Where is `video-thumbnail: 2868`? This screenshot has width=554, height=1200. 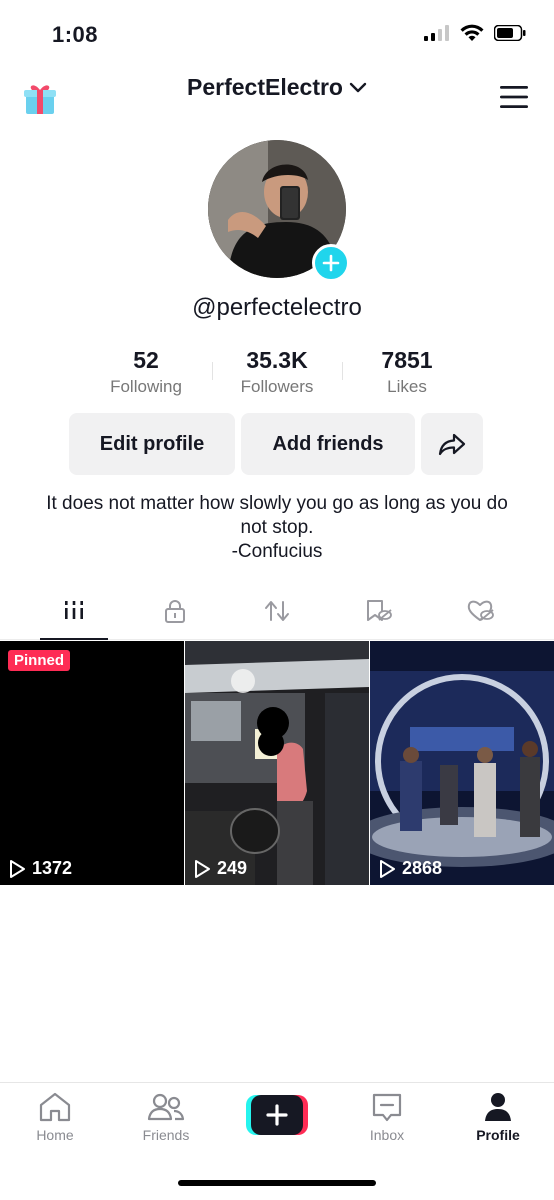
video-thumbnail: 2868 is located at coordinates (462, 763).